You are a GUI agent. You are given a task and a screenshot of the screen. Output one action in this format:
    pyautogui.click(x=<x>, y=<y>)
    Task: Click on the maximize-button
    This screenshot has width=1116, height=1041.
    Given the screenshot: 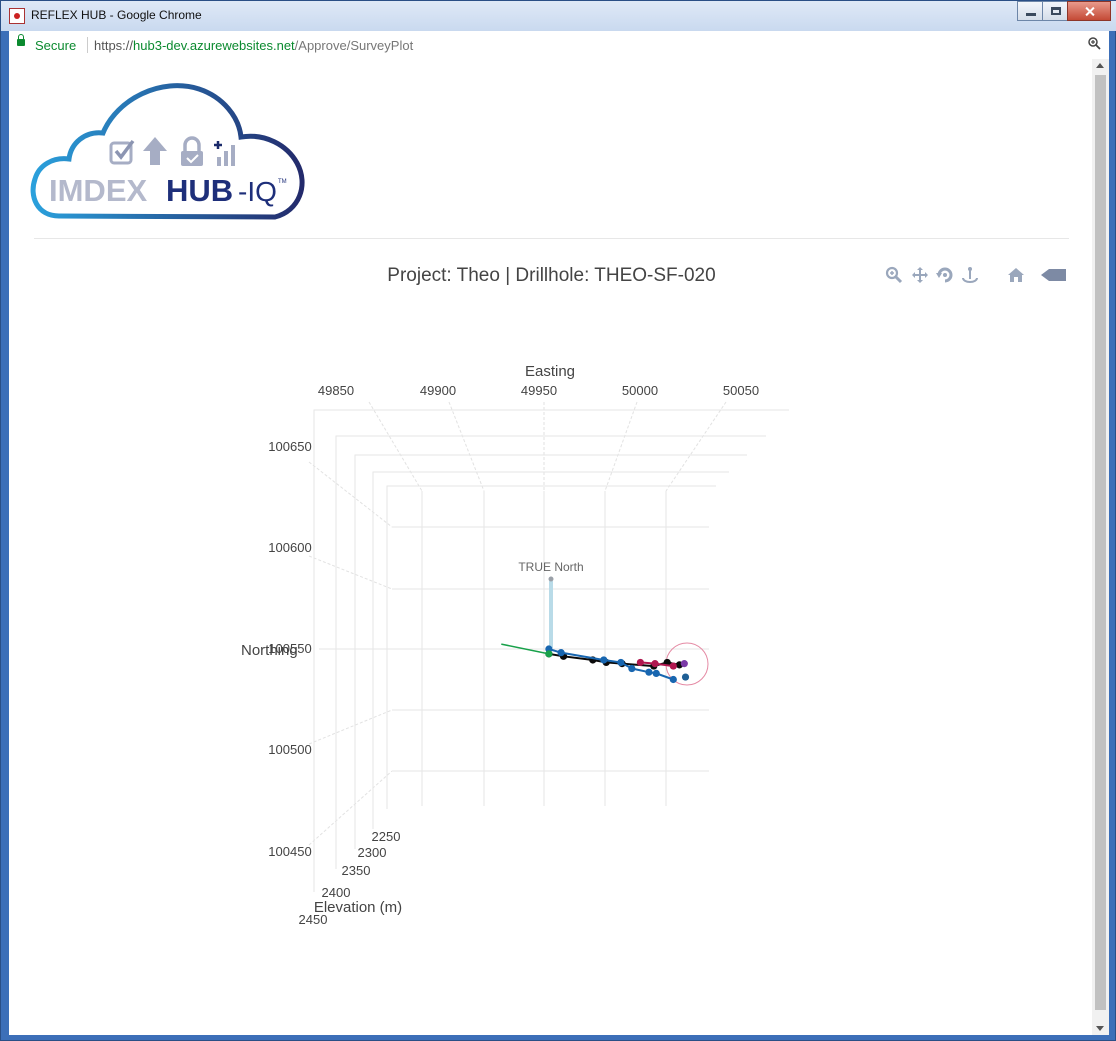 What is the action you would take?
    pyautogui.click(x=1055, y=11)
    